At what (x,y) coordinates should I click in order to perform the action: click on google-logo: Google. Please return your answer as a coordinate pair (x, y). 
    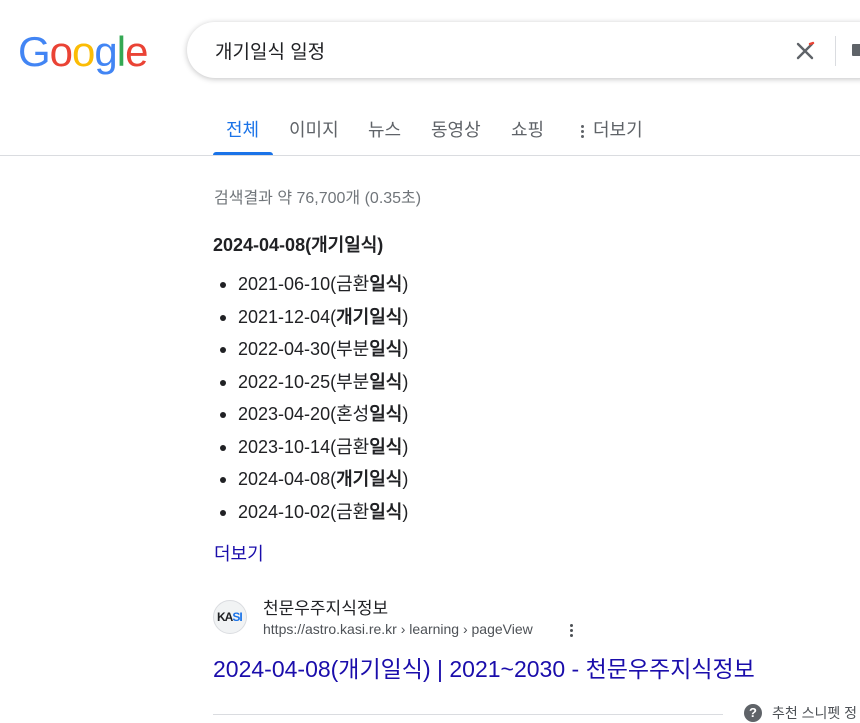
    Looking at the image, I should click on (83, 52).